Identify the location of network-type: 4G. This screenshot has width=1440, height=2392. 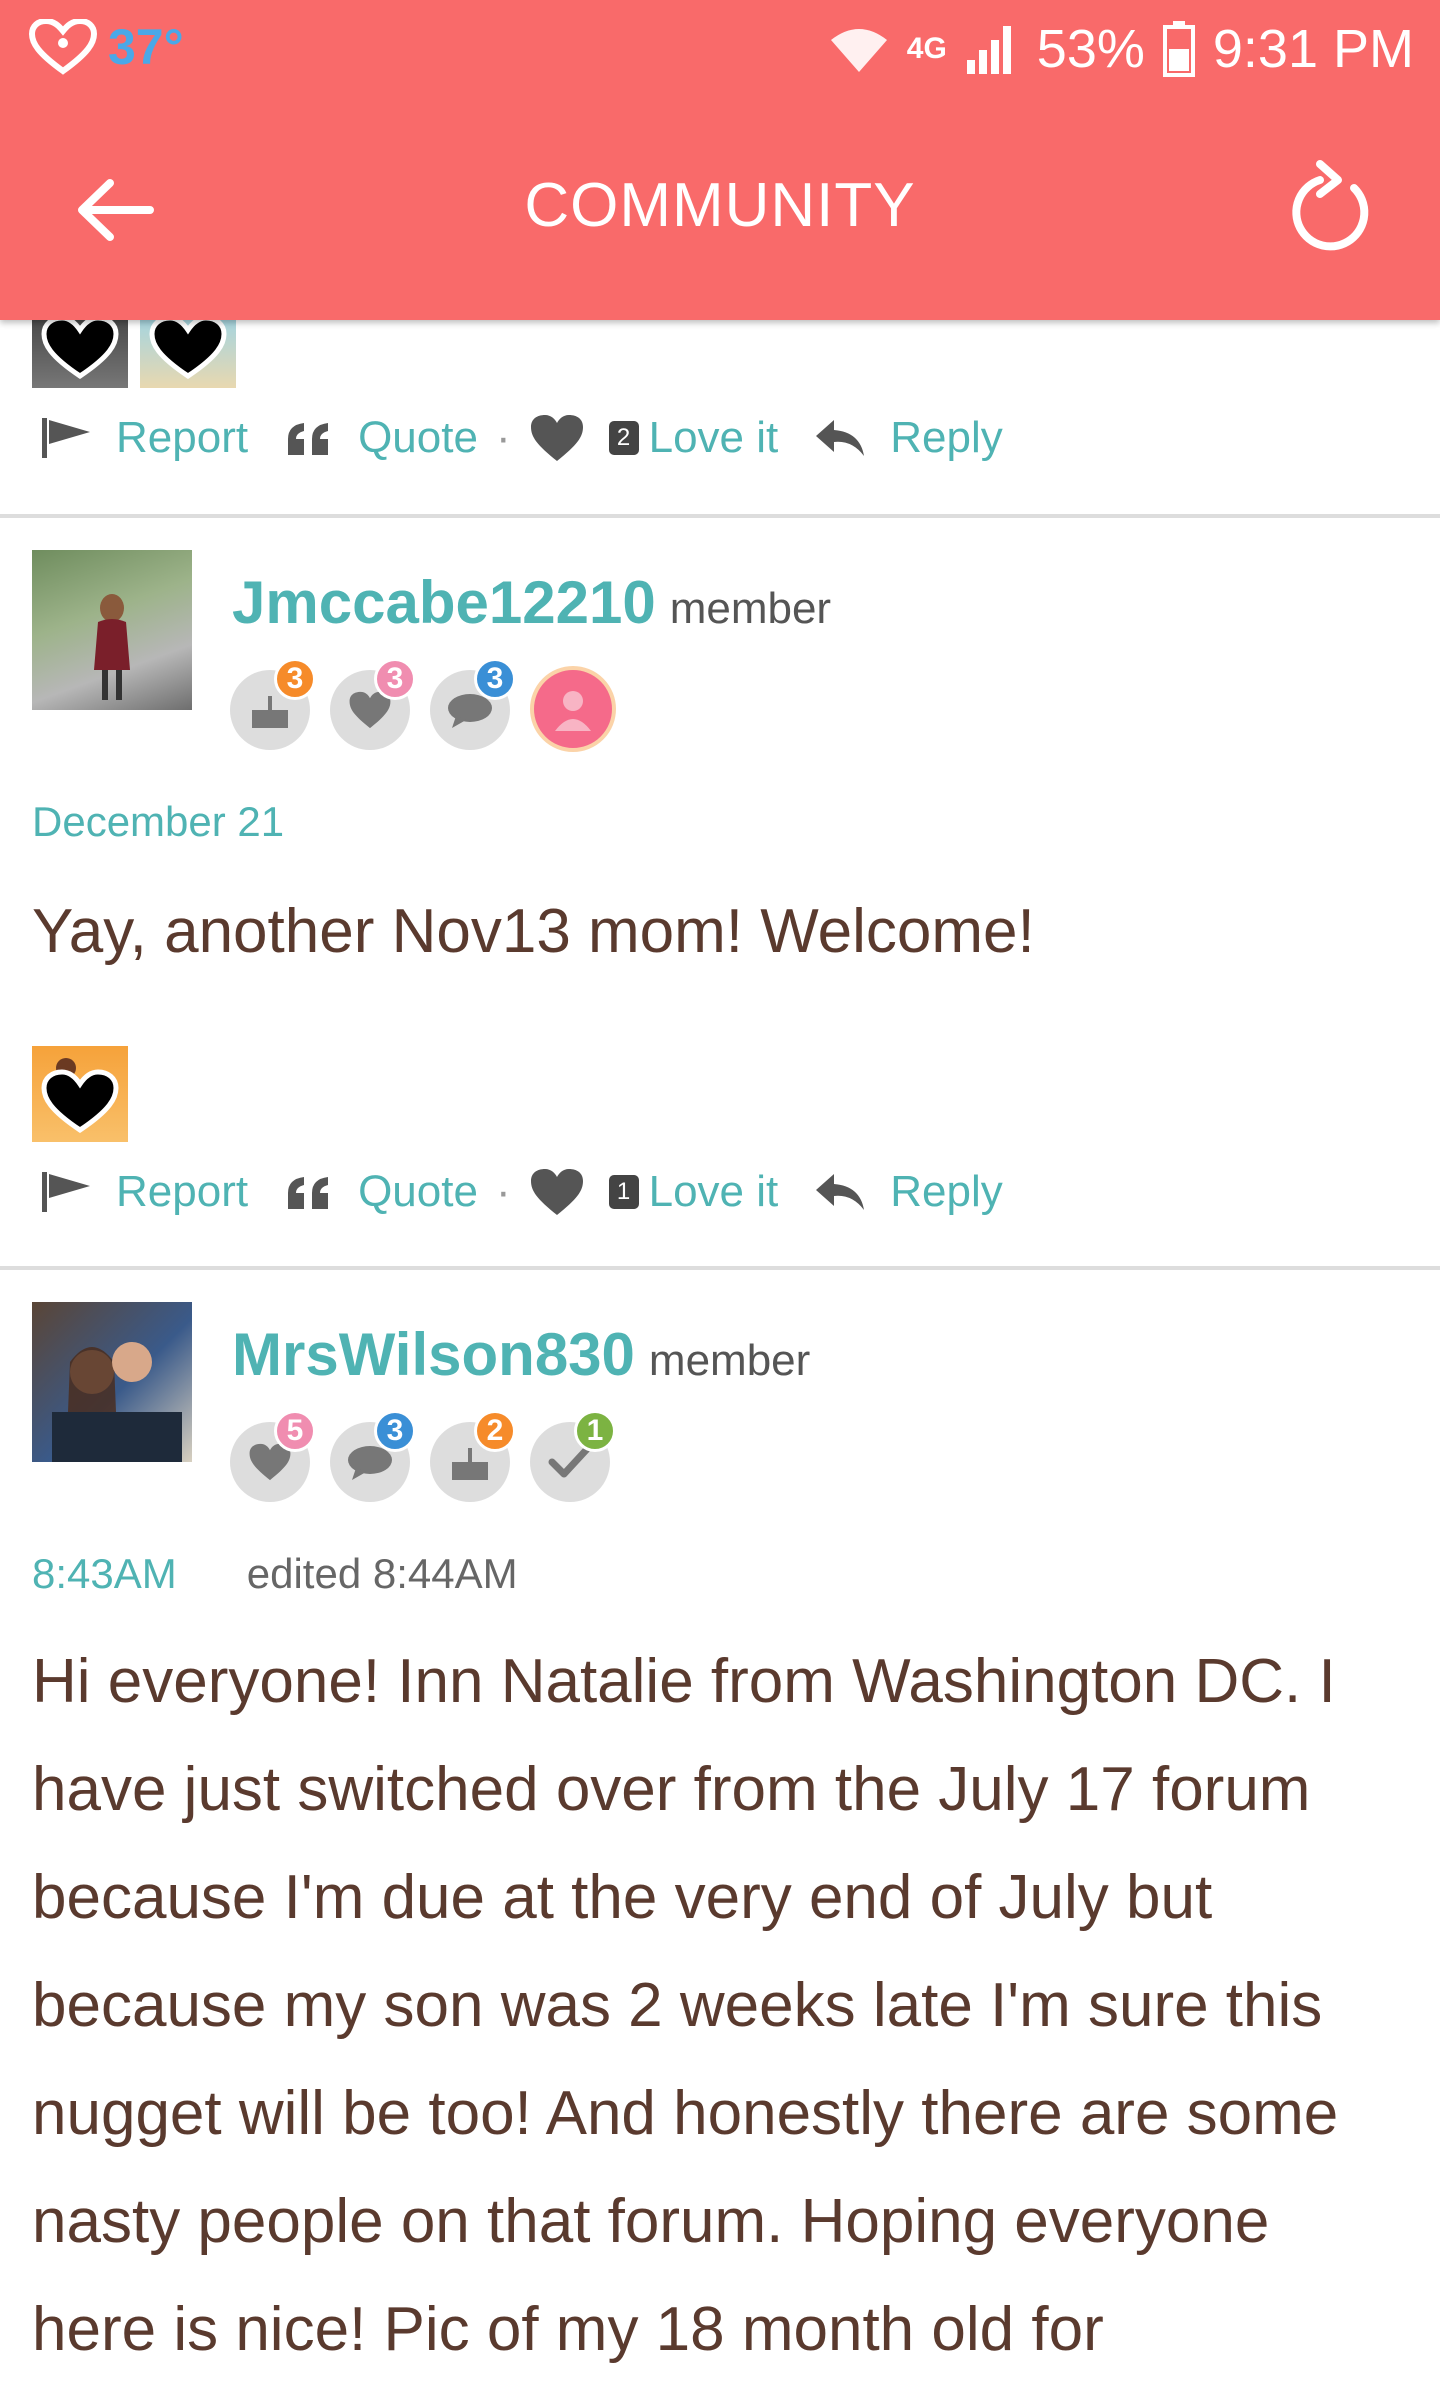
(926, 48).